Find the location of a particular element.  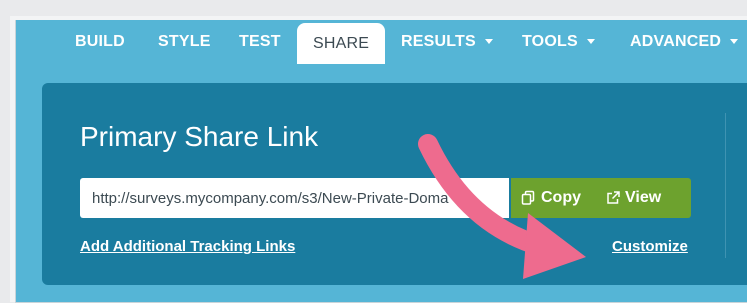

tab-label: BUILD is located at coordinates (100, 41).